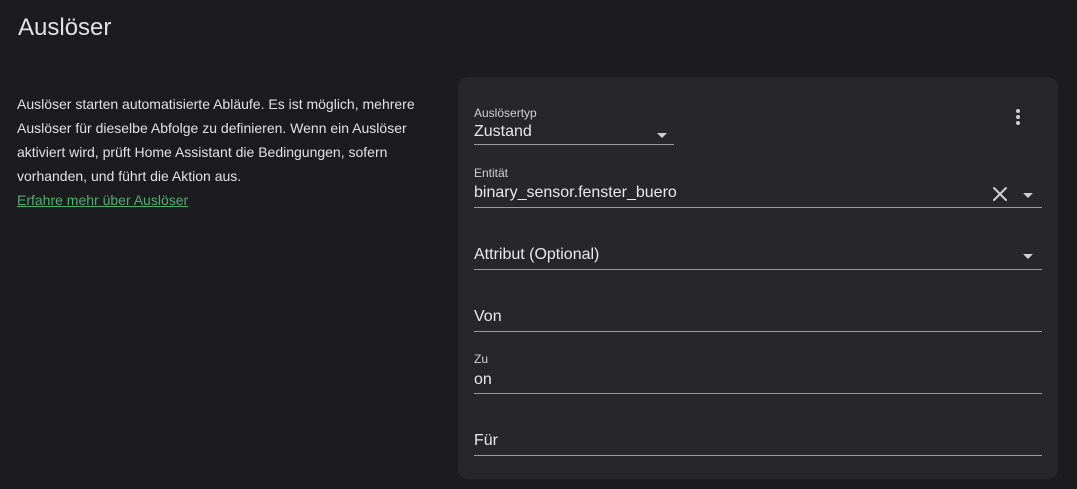 This screenshot has height=489, width=1077. I want to click on for-placeholder: Für, so click(486, 440).